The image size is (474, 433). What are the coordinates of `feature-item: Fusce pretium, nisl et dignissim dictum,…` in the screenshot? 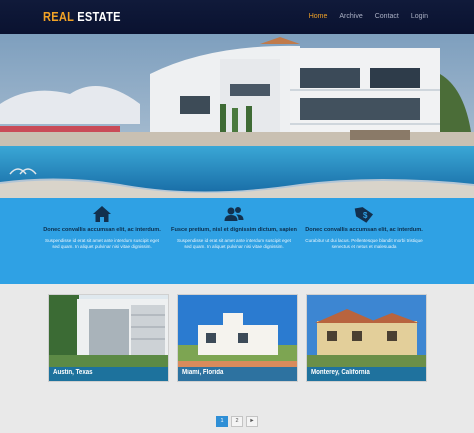 It's located at (234, 227).